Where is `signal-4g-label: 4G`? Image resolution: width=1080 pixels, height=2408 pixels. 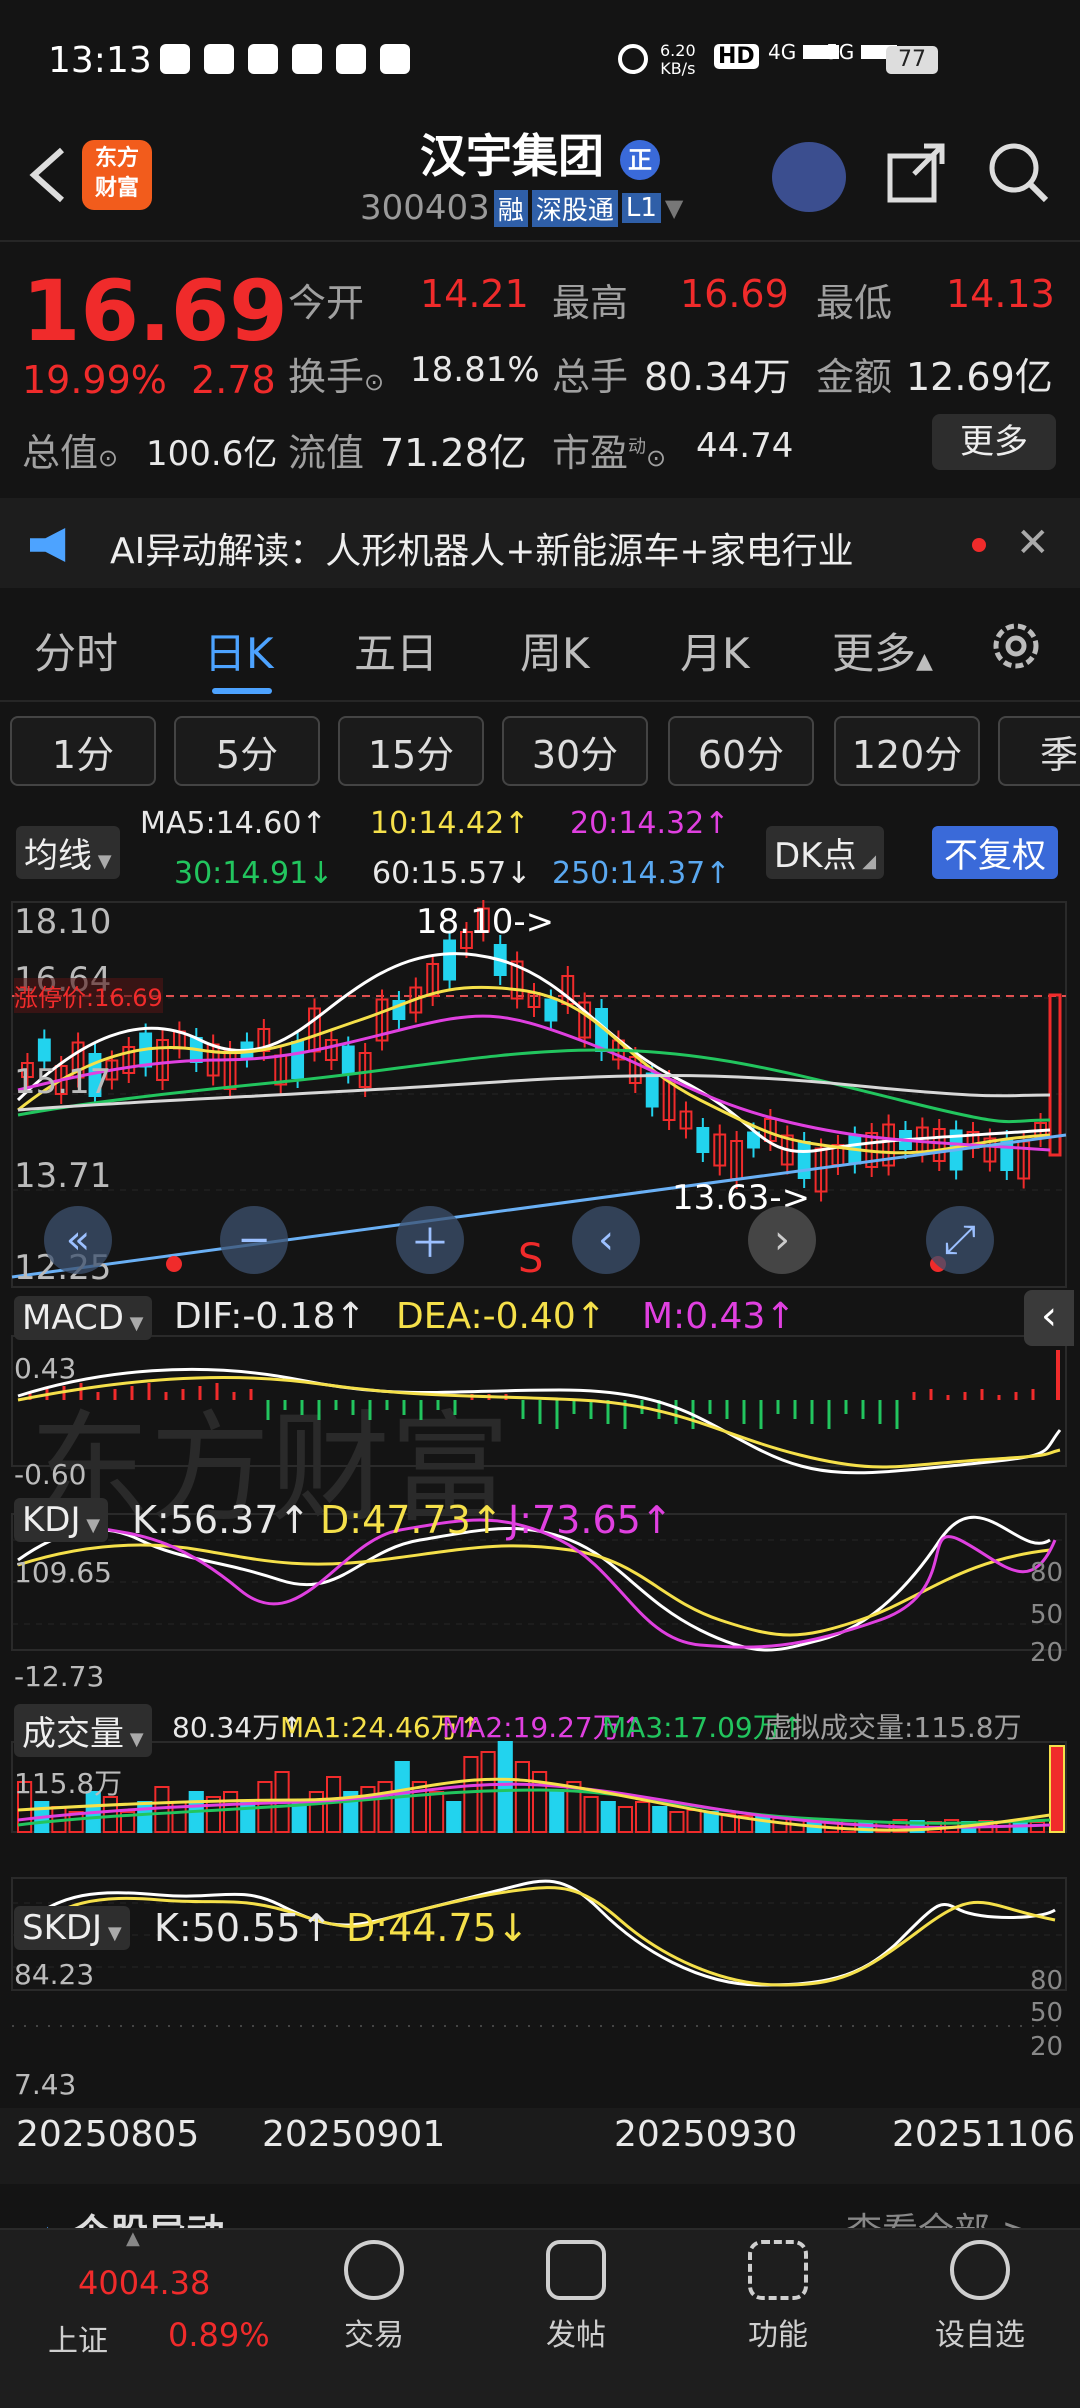
signal-4g-label: 4G is located at coordinates (782, 52).